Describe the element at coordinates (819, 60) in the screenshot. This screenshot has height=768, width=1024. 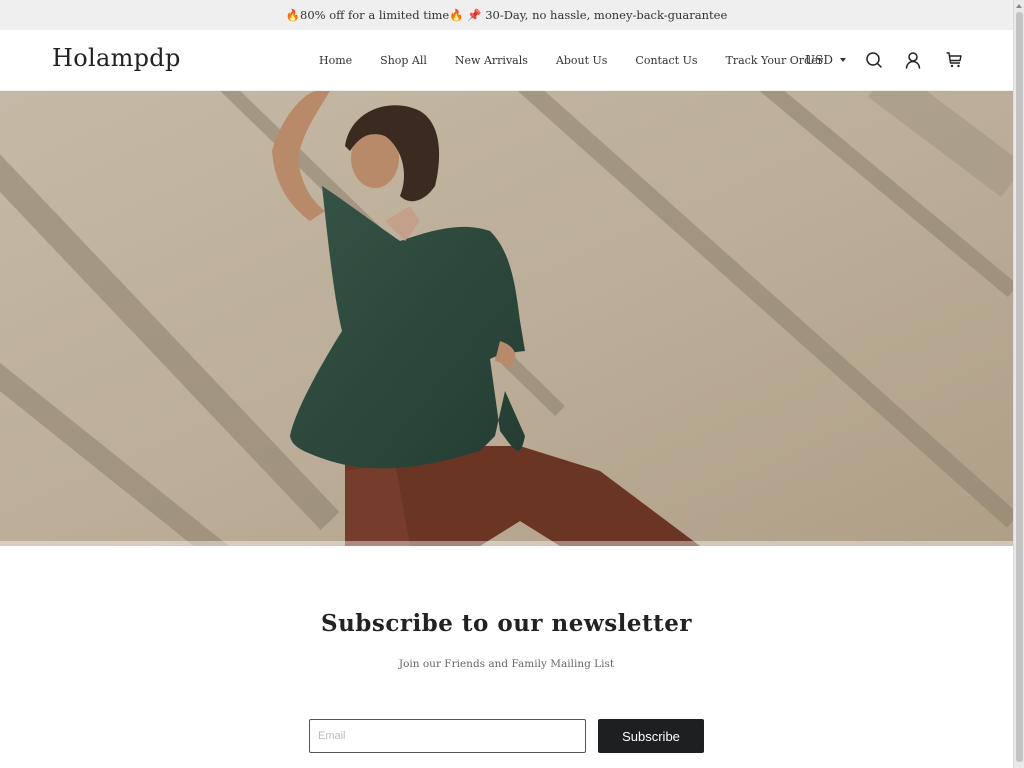
I see `currency-label: USD` at that location.